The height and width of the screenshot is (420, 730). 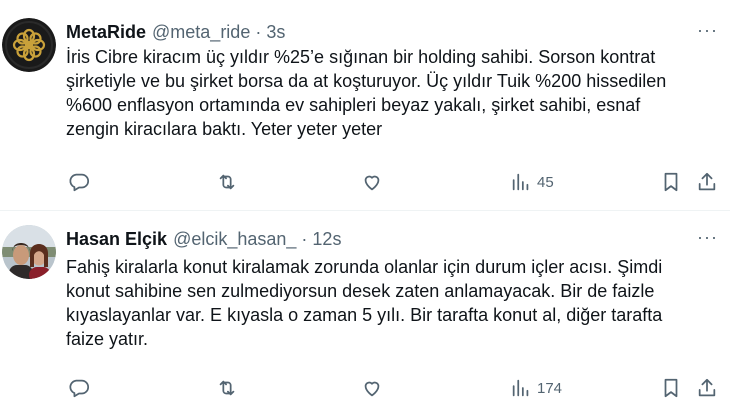 I want to click on display-name: Hasan Elçik, so click(x=116, y=239).